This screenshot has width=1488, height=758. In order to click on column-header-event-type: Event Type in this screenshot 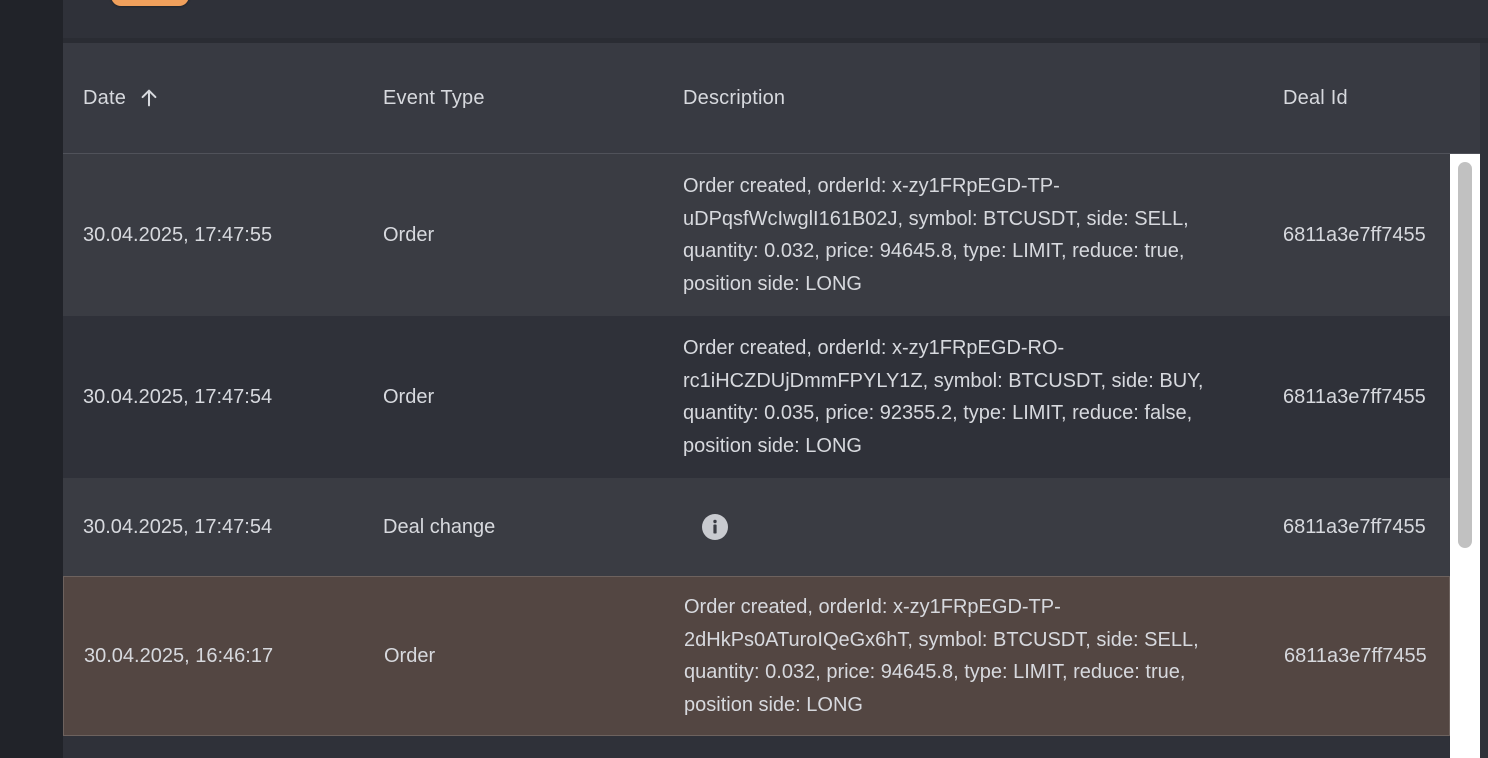, I will do `click(434, 98)`.